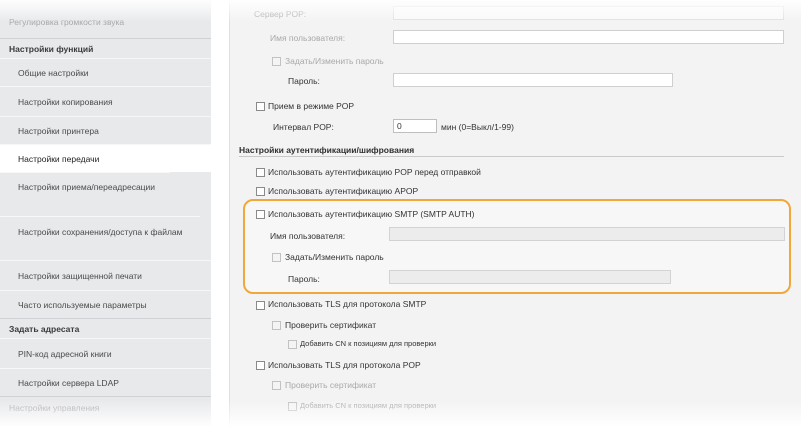  I want to click on smtp-username-label: Имя пользователя:, so click(308, 236).